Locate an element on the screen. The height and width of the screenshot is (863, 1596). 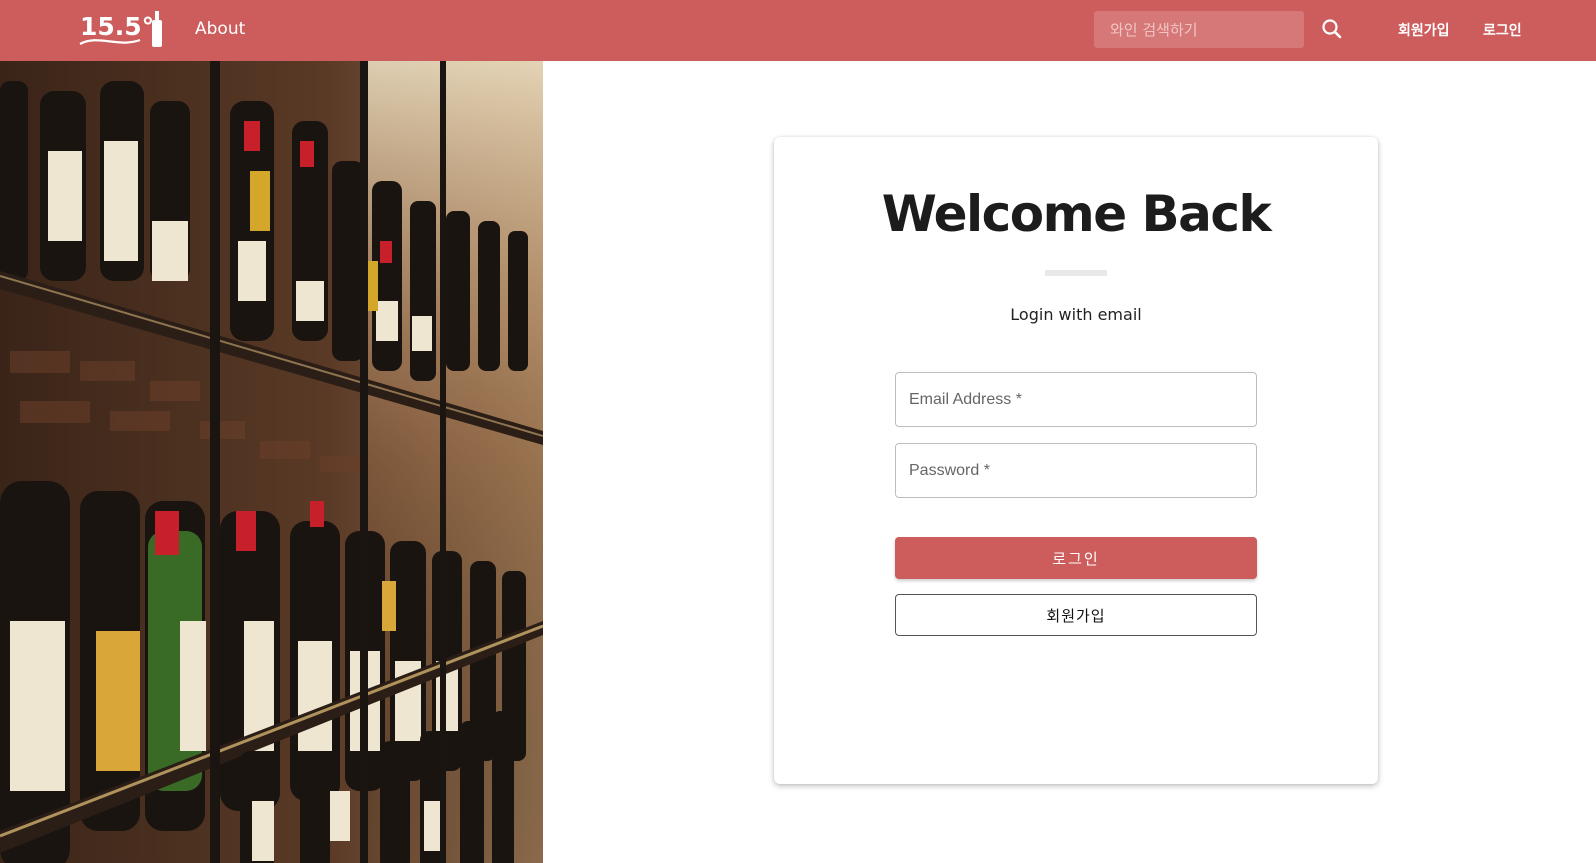
search-icon is located at coordinates (1332, 29).